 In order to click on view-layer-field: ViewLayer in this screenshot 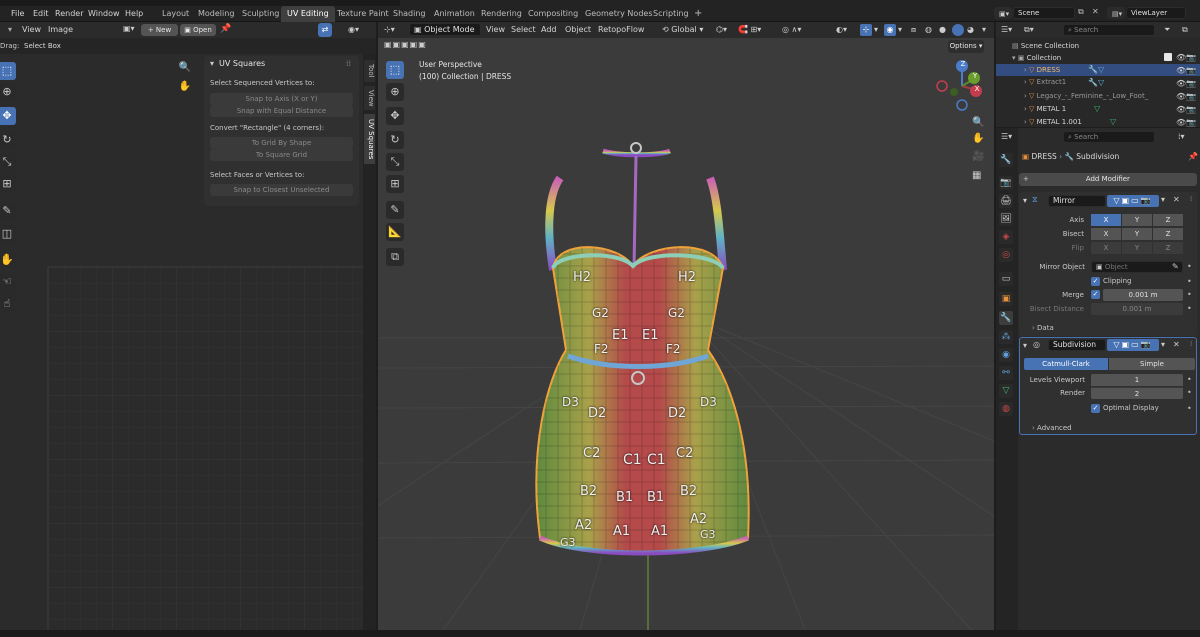, I will do `click(1156, 13)`.